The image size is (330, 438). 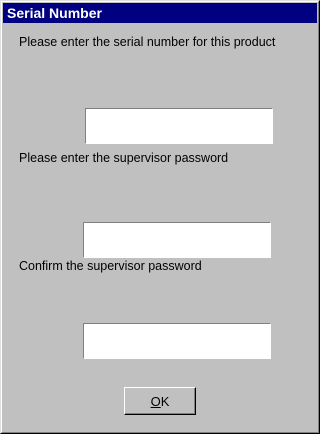 What do you see at coordinates (177, 240) in the screenshot?
I see `supervisor-password-input` at bounding box center [177, 240].